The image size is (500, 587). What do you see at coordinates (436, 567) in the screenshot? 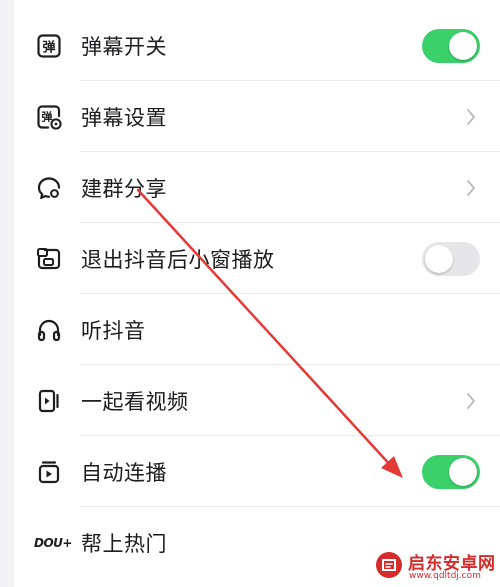
I see `site-watermark: 启东安卓网 www.qdltdj.com` at bounding box center [436, 567].